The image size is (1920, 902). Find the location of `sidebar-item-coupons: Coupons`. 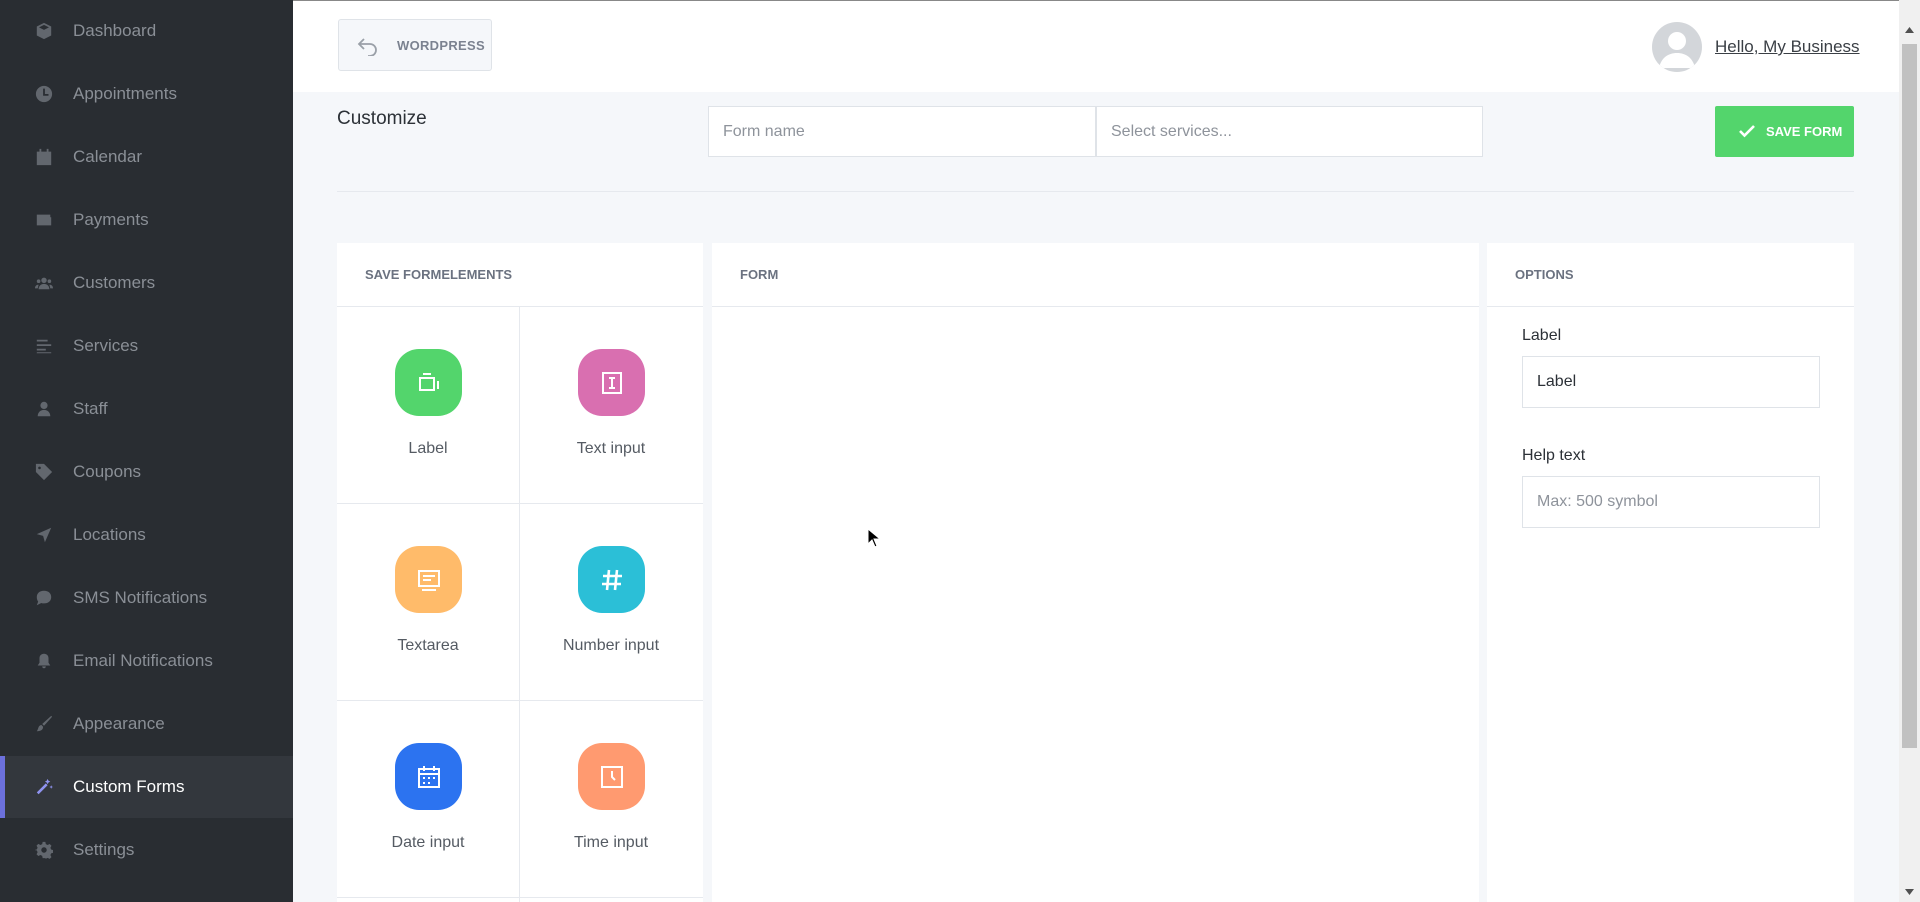

sidebar-item-coupons: Coupons is located at coordinates (146, 472).